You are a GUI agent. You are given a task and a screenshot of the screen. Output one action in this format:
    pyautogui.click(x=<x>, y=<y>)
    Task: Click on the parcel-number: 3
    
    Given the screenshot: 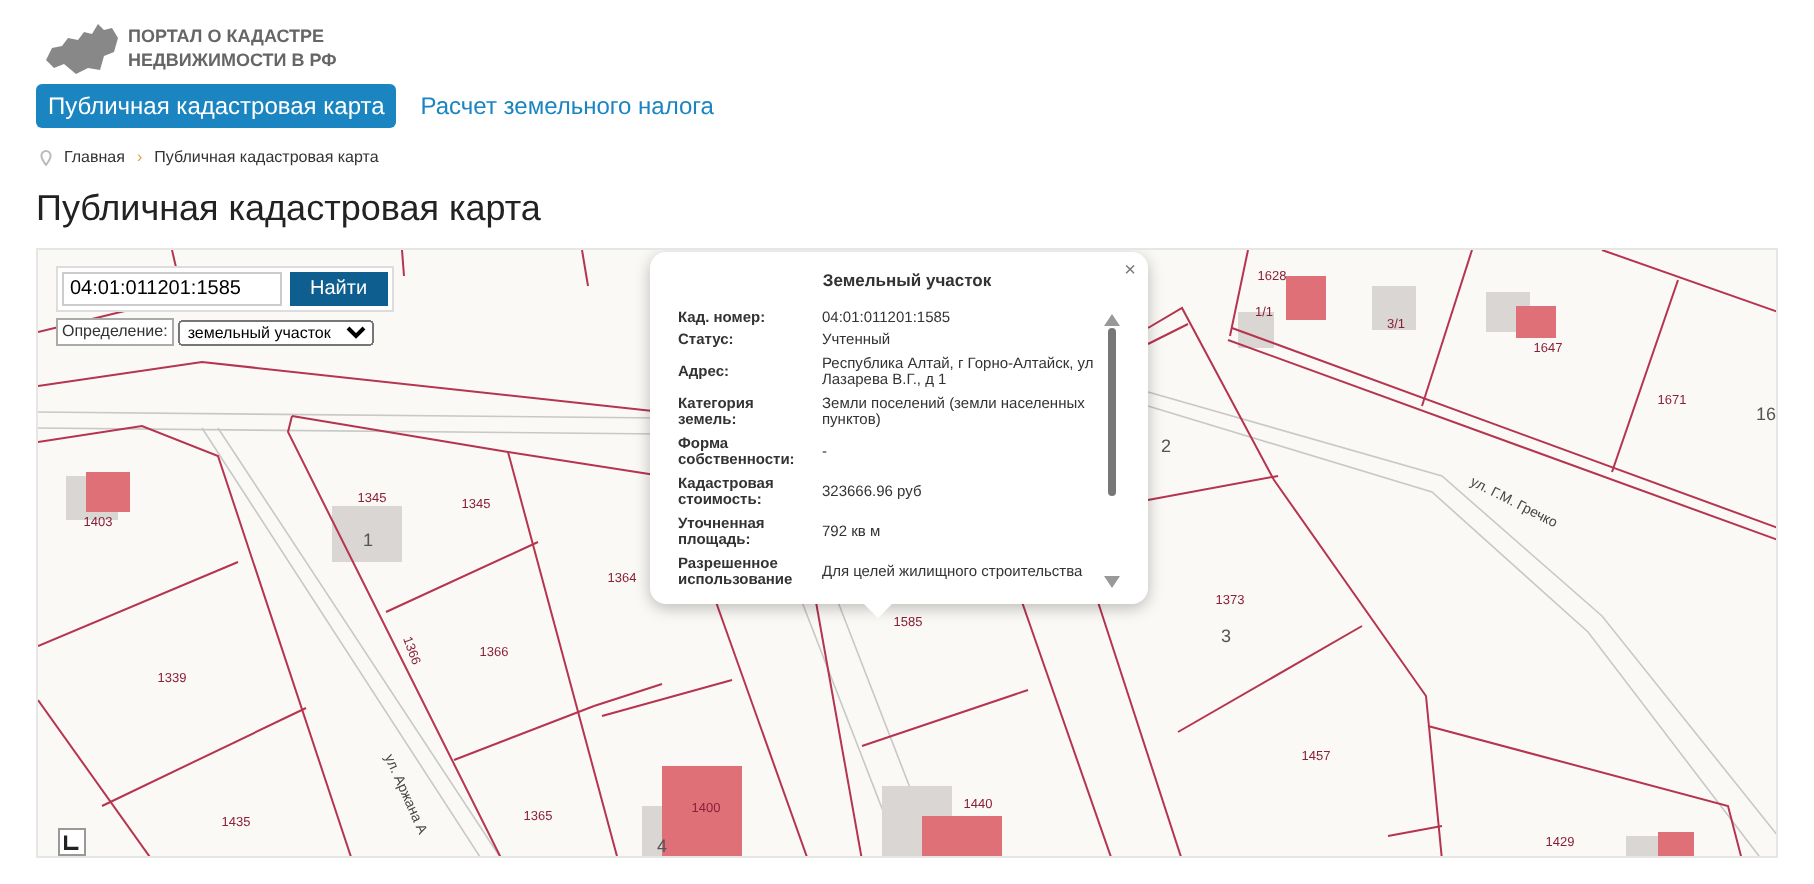 What is the action you would take?
    pyautogui.click(x=1226, y=636)
    